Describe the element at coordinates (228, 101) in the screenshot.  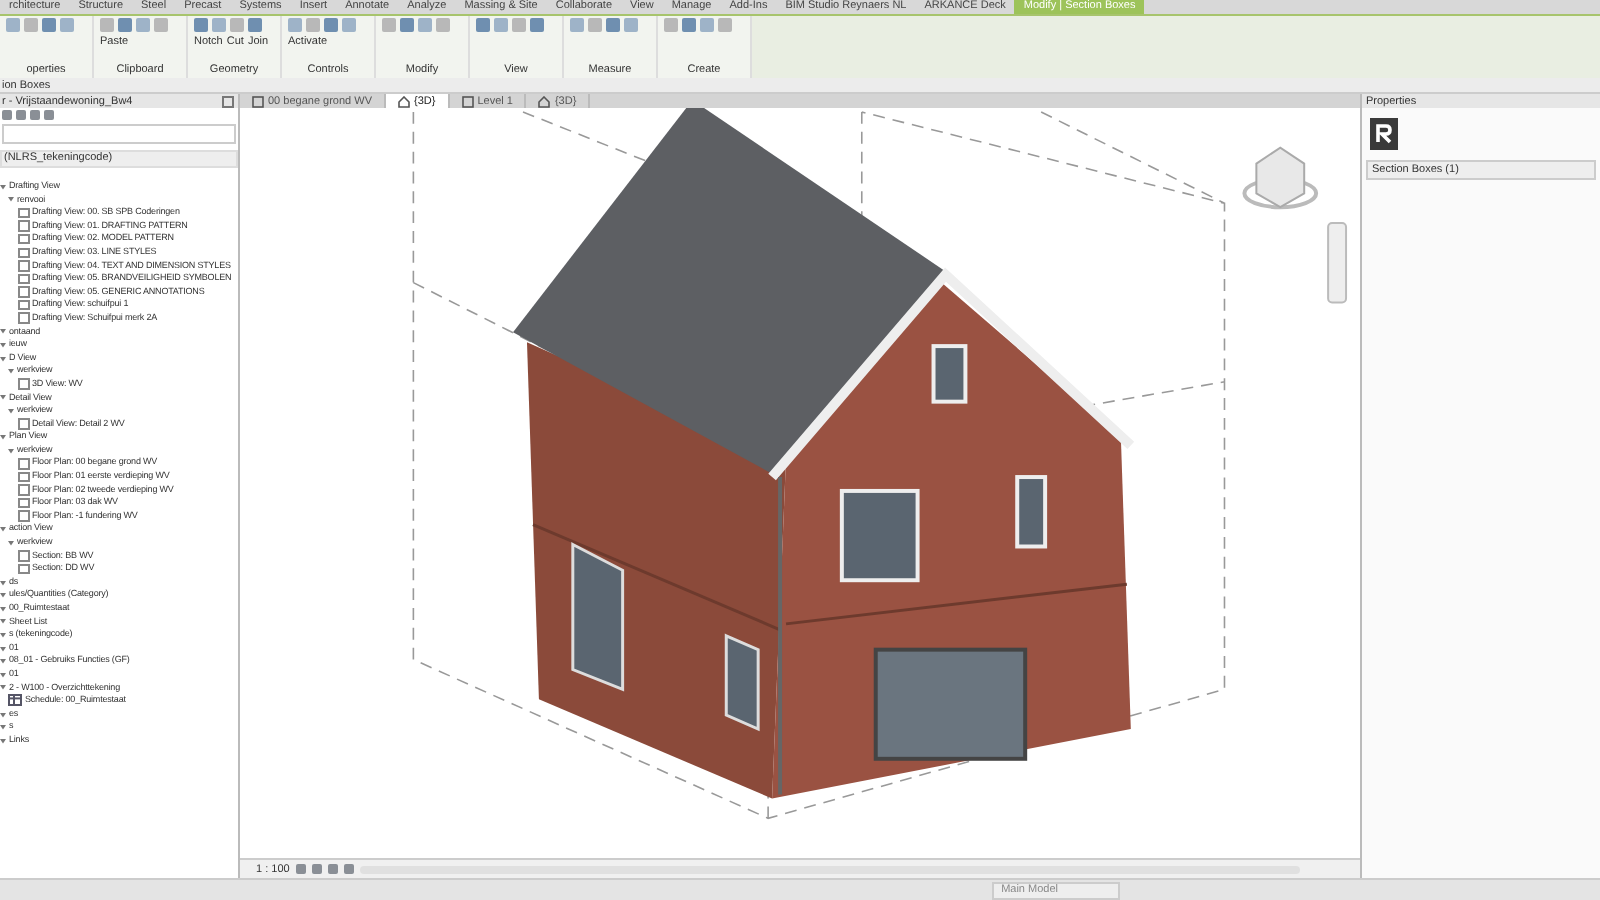
I see `close-icon` at that location.